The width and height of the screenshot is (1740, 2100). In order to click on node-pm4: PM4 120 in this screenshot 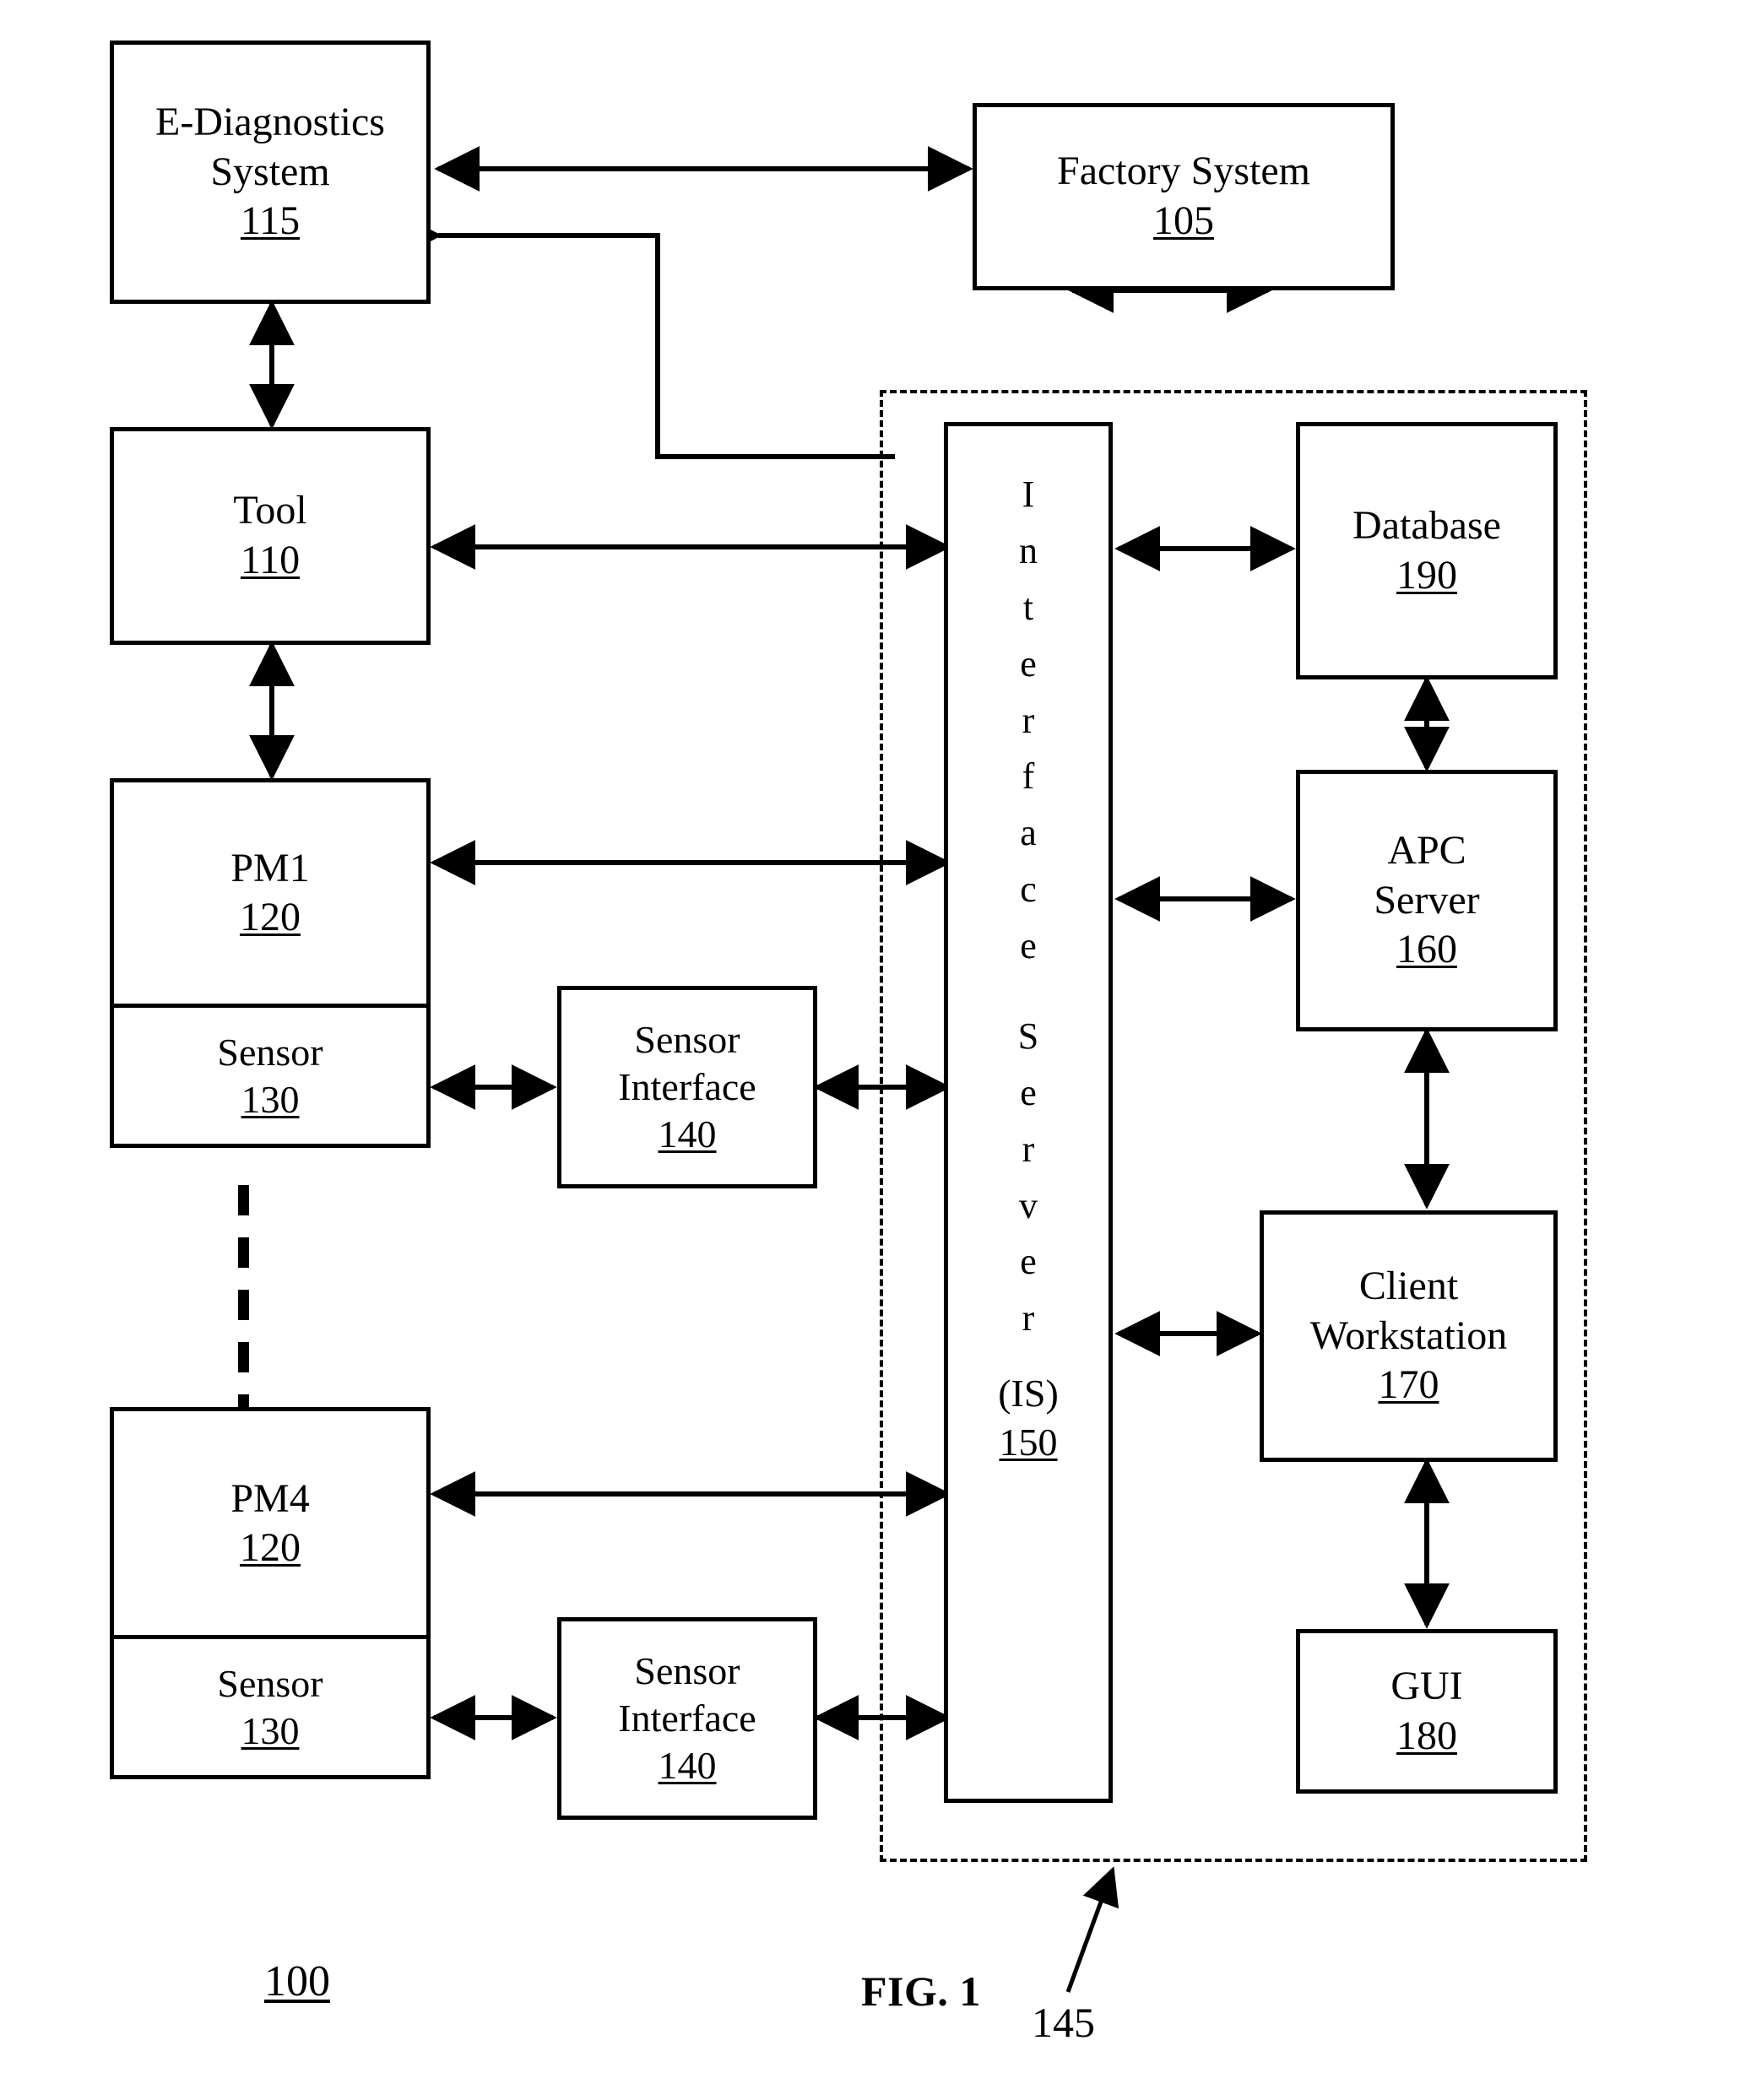, I will do `click(270, 1525)`.